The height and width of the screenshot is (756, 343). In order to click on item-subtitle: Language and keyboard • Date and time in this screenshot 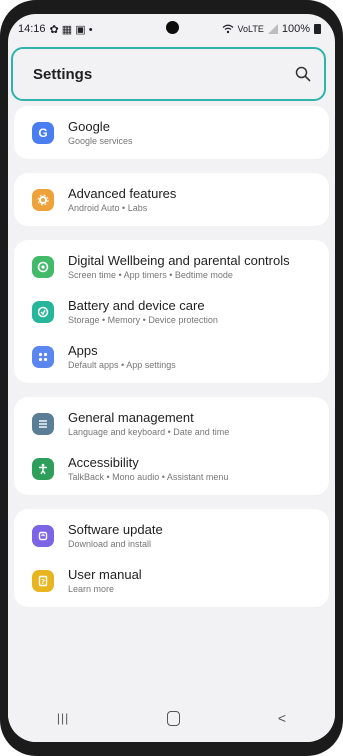, I will do `click(149, 432)`.